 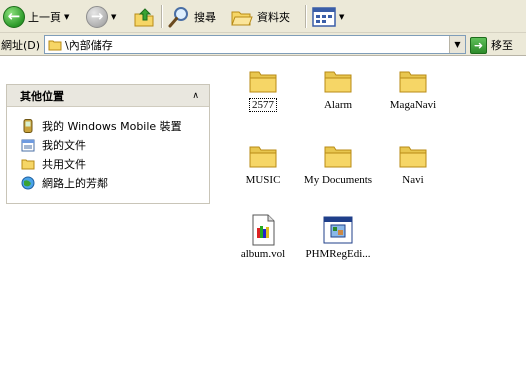 What do you see at coordinates (341, 17) in the screenshot?
I see `views-dropdown-icon: ▼` at bounding box center [341, 17].